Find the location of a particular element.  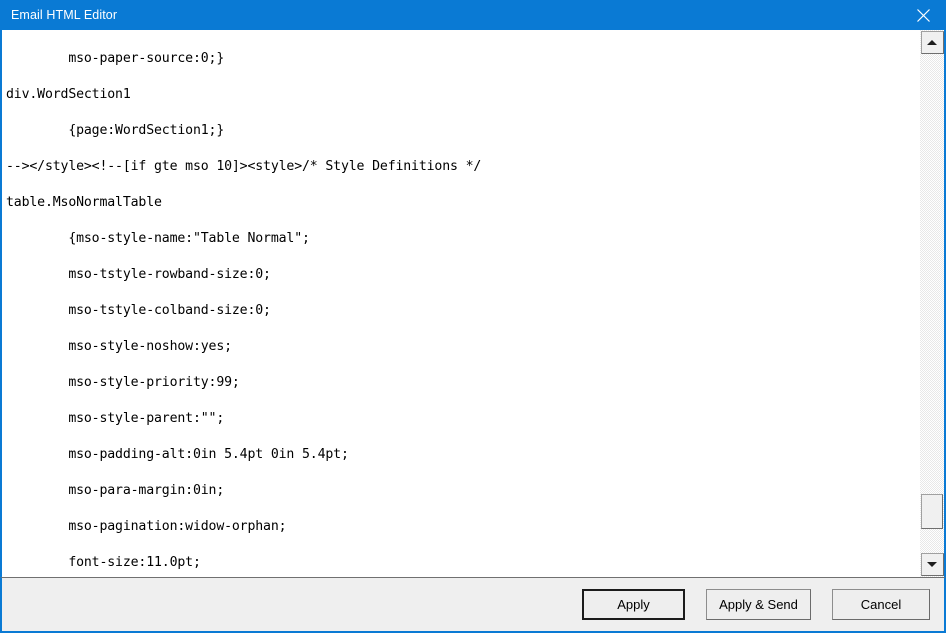

scrollbar-thumb is located at coordinates (932, 511).